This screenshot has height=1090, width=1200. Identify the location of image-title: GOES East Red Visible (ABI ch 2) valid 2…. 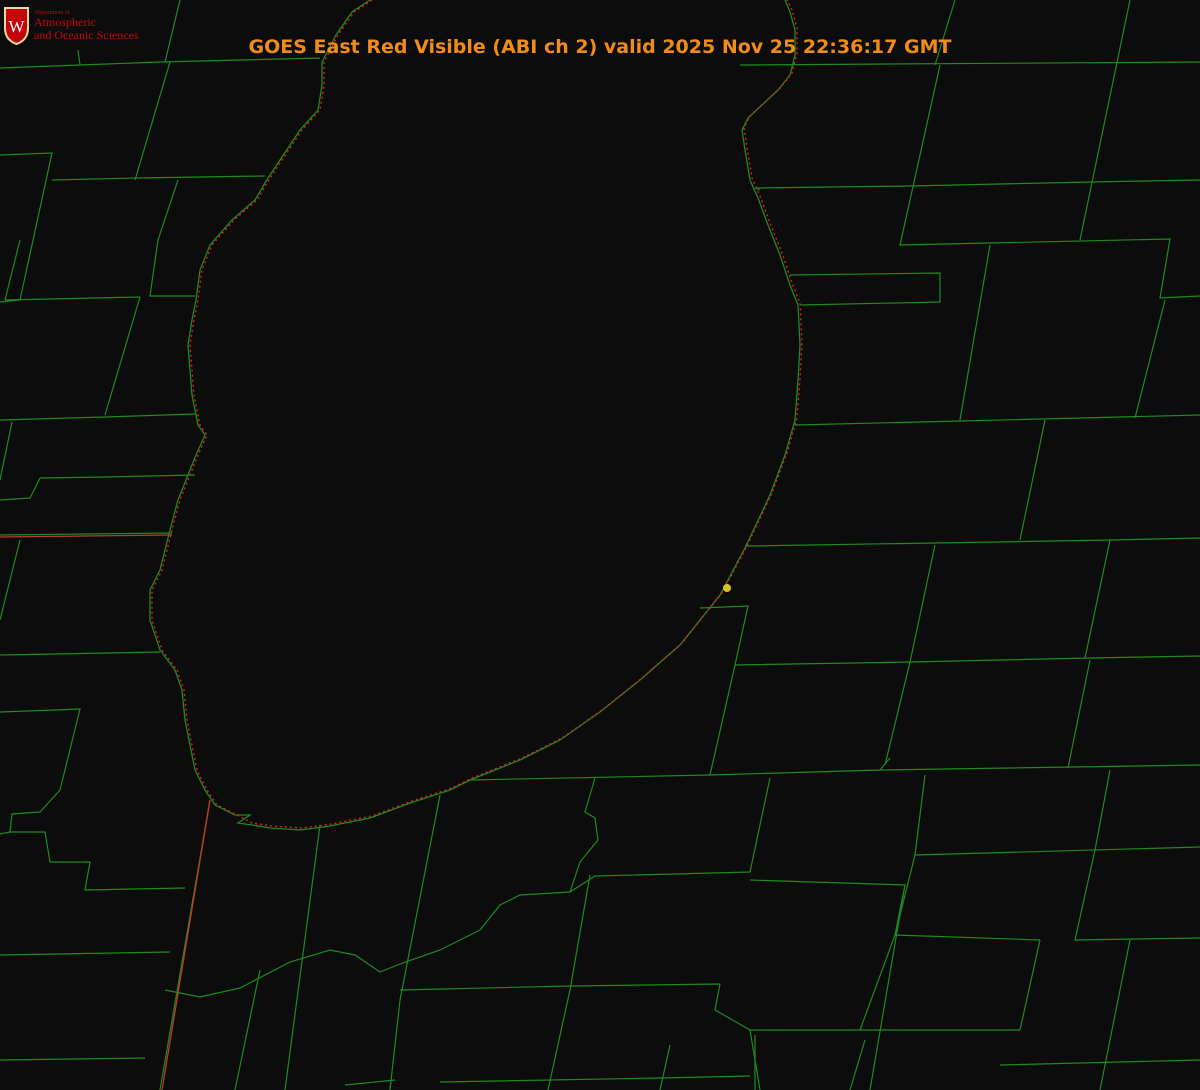
(600, 47).